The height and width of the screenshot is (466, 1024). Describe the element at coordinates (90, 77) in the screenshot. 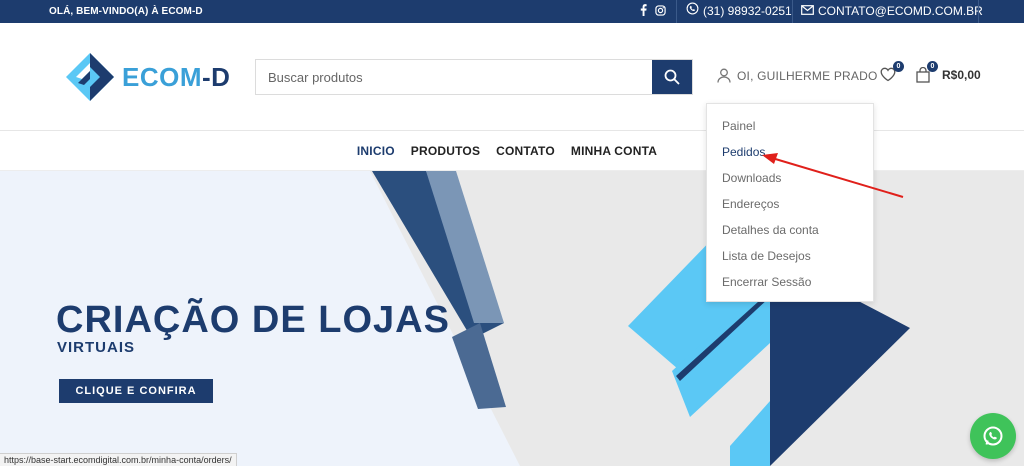

I see `logo-mark-icon` at that location.